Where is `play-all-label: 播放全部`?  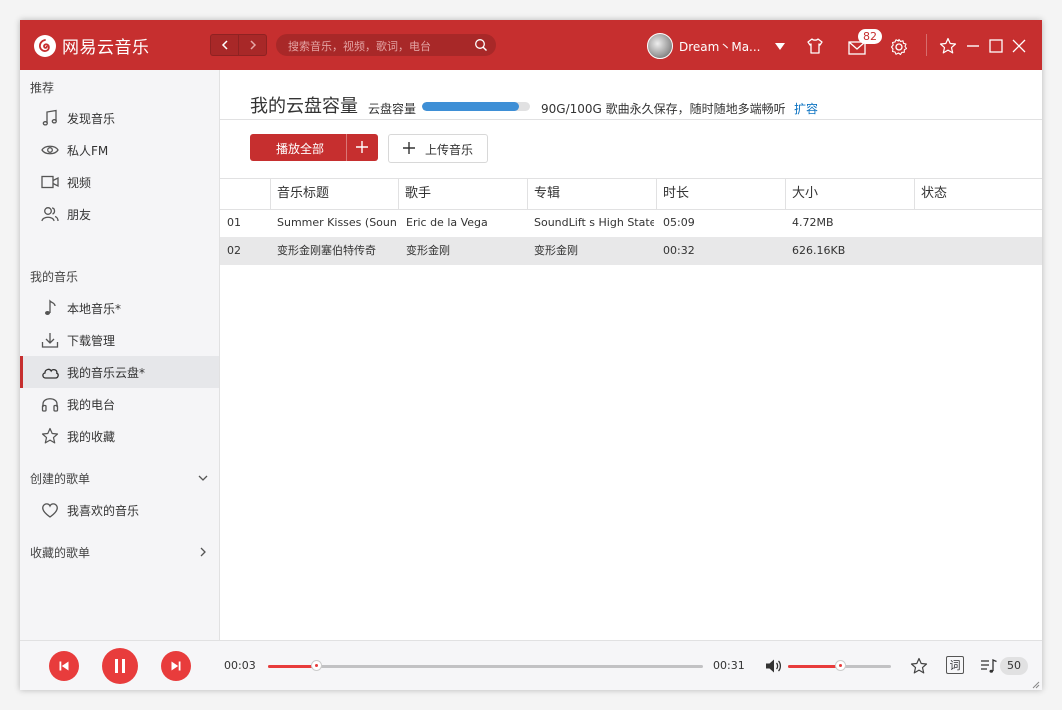 play-all-label: 播放全部 is located at coordinates (300, 149).